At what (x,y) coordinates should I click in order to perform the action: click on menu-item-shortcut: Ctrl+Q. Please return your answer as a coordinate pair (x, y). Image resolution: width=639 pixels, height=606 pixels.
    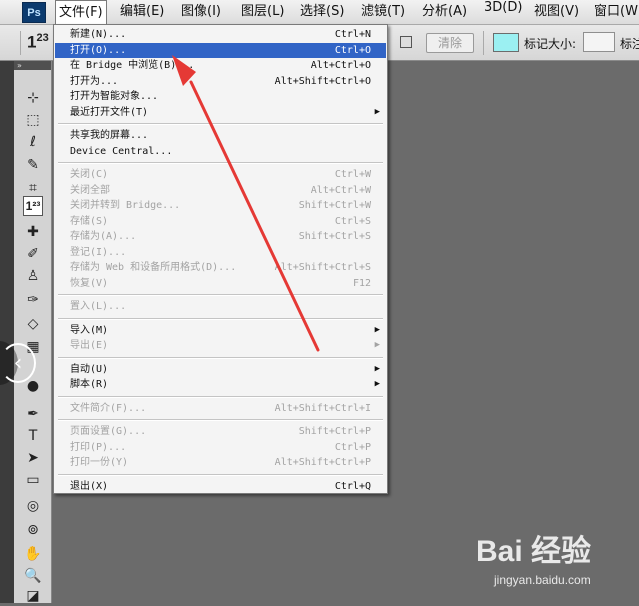
    Looking at the image, I should click on (352, 486).